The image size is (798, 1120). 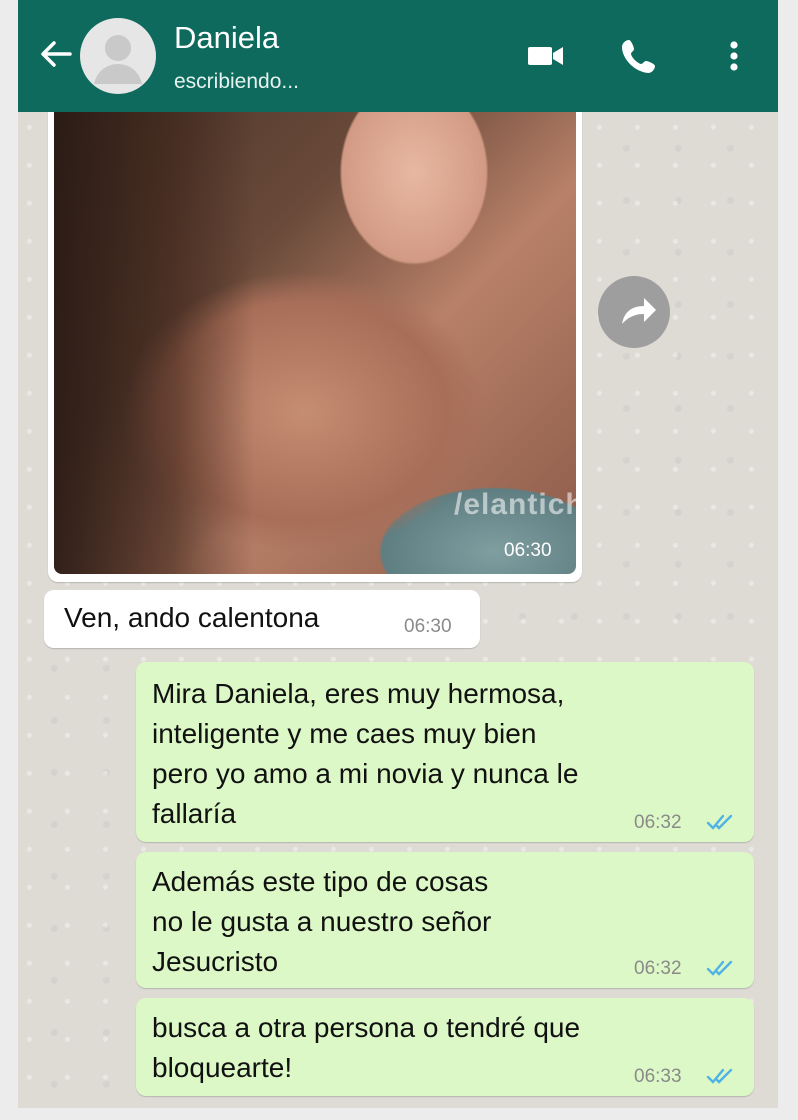 I want to click on message-text-line: Además este tipo de cosas, so click(x=320, y=881).